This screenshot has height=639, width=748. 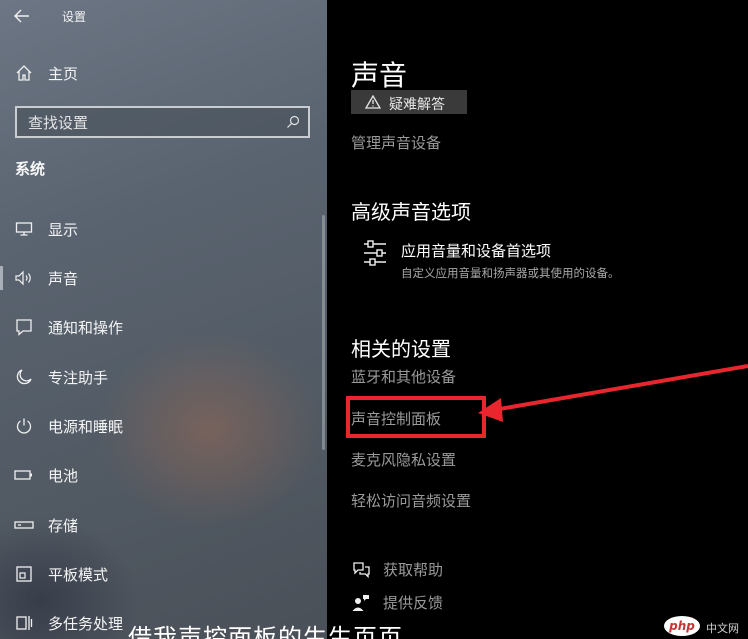 What do you see at coordinates (24, 377) in the screenshot?
I see `moon-icon` at bounding box center [24, 377].